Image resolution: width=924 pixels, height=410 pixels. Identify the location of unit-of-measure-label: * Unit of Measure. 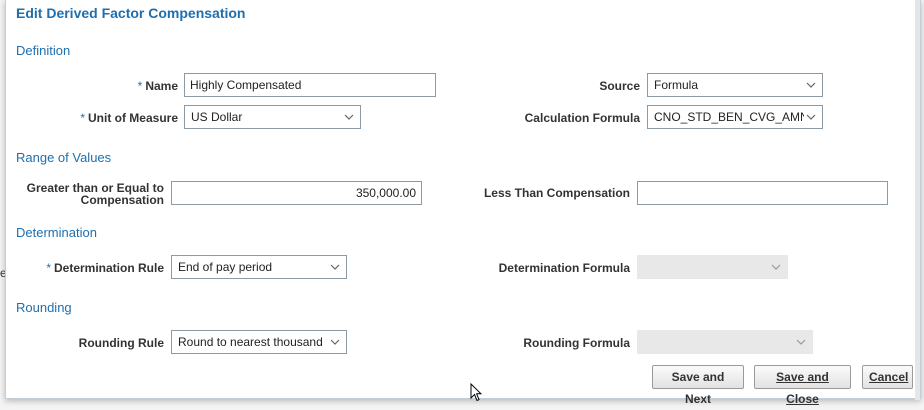
(129, 118).